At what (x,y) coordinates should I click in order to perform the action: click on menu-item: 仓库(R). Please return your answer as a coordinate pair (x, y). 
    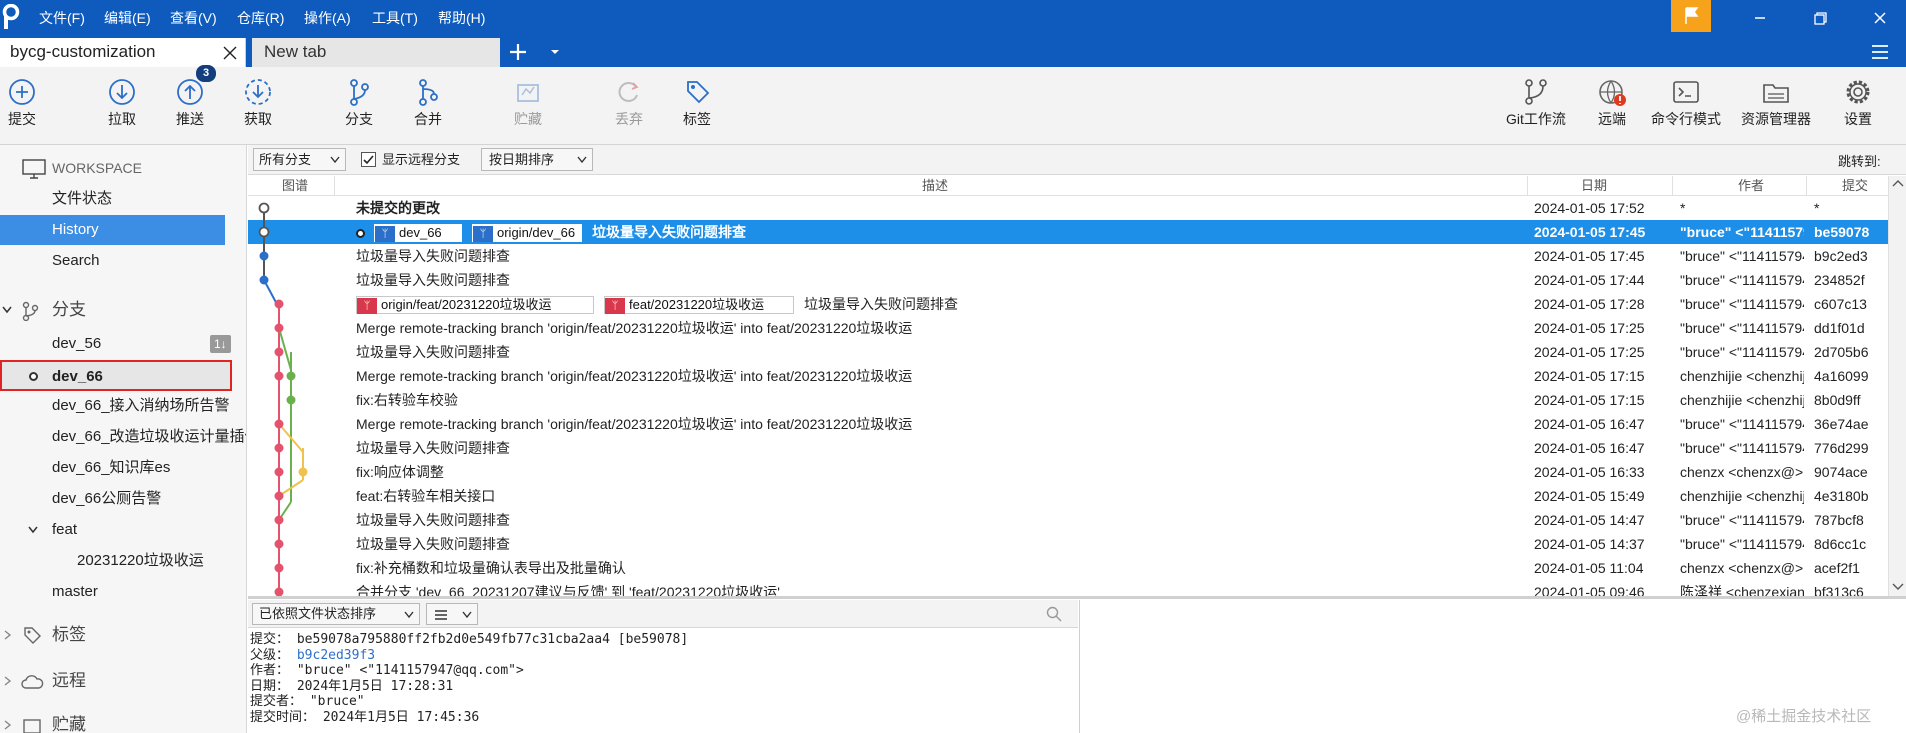
    Looking at the image, I should click on (260, 18).